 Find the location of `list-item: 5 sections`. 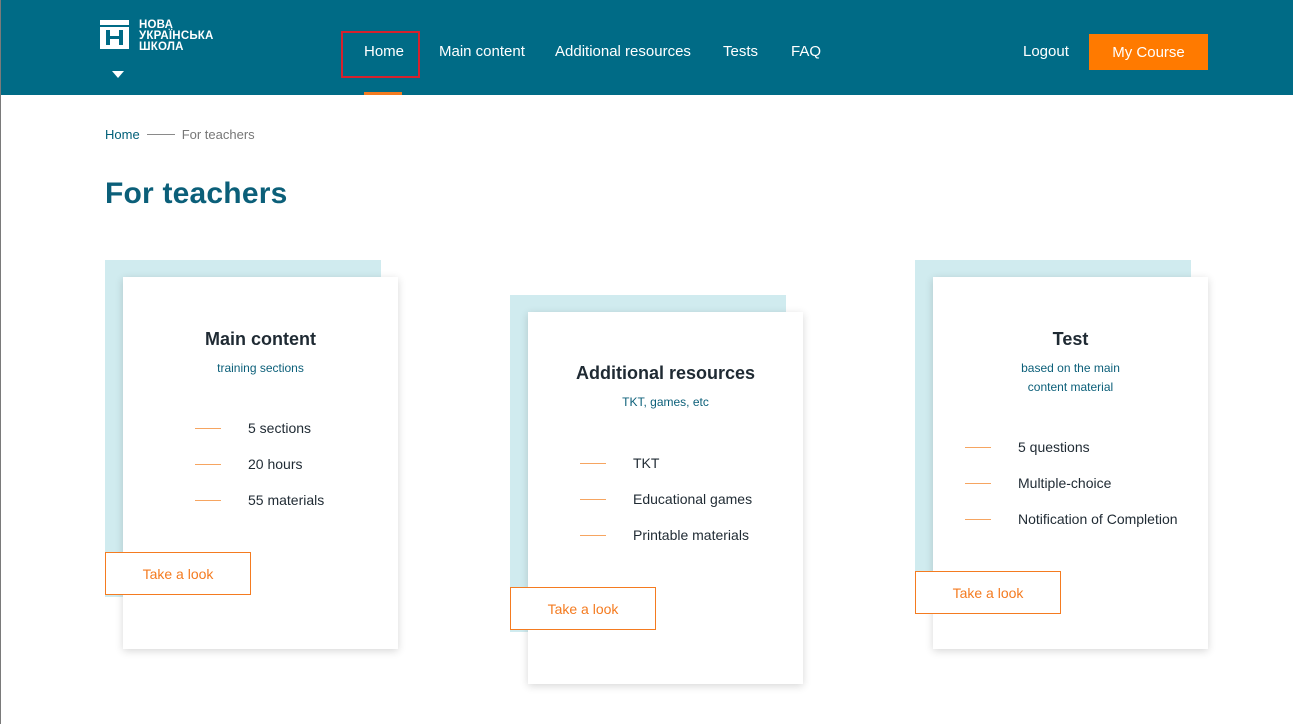

list-item: 5 sections is located at coordinates (253, 428).